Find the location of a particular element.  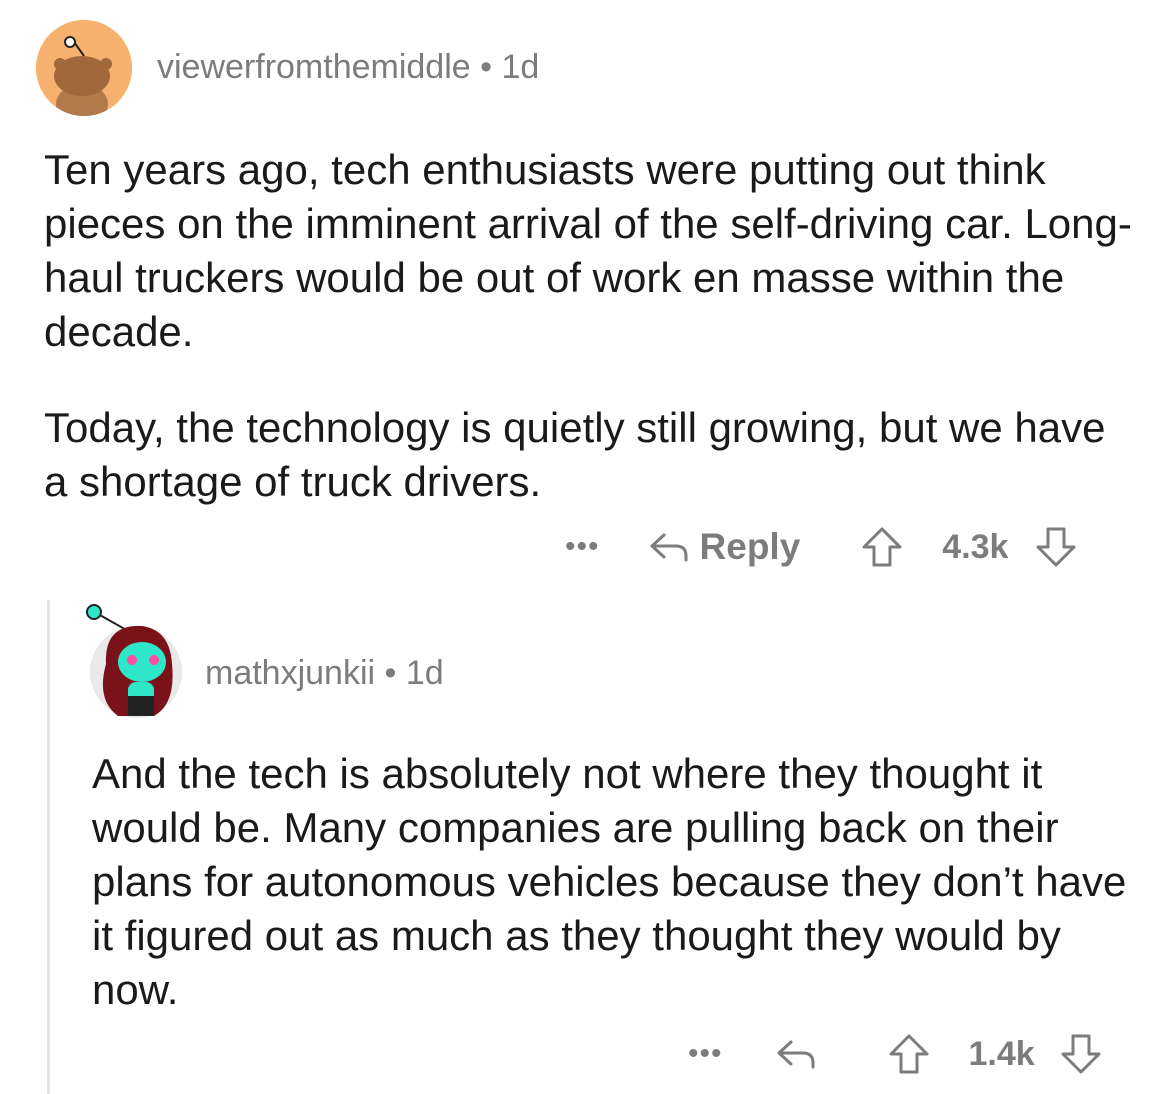

username: viewerfromthemiddle is located at coordinates (314, 67).